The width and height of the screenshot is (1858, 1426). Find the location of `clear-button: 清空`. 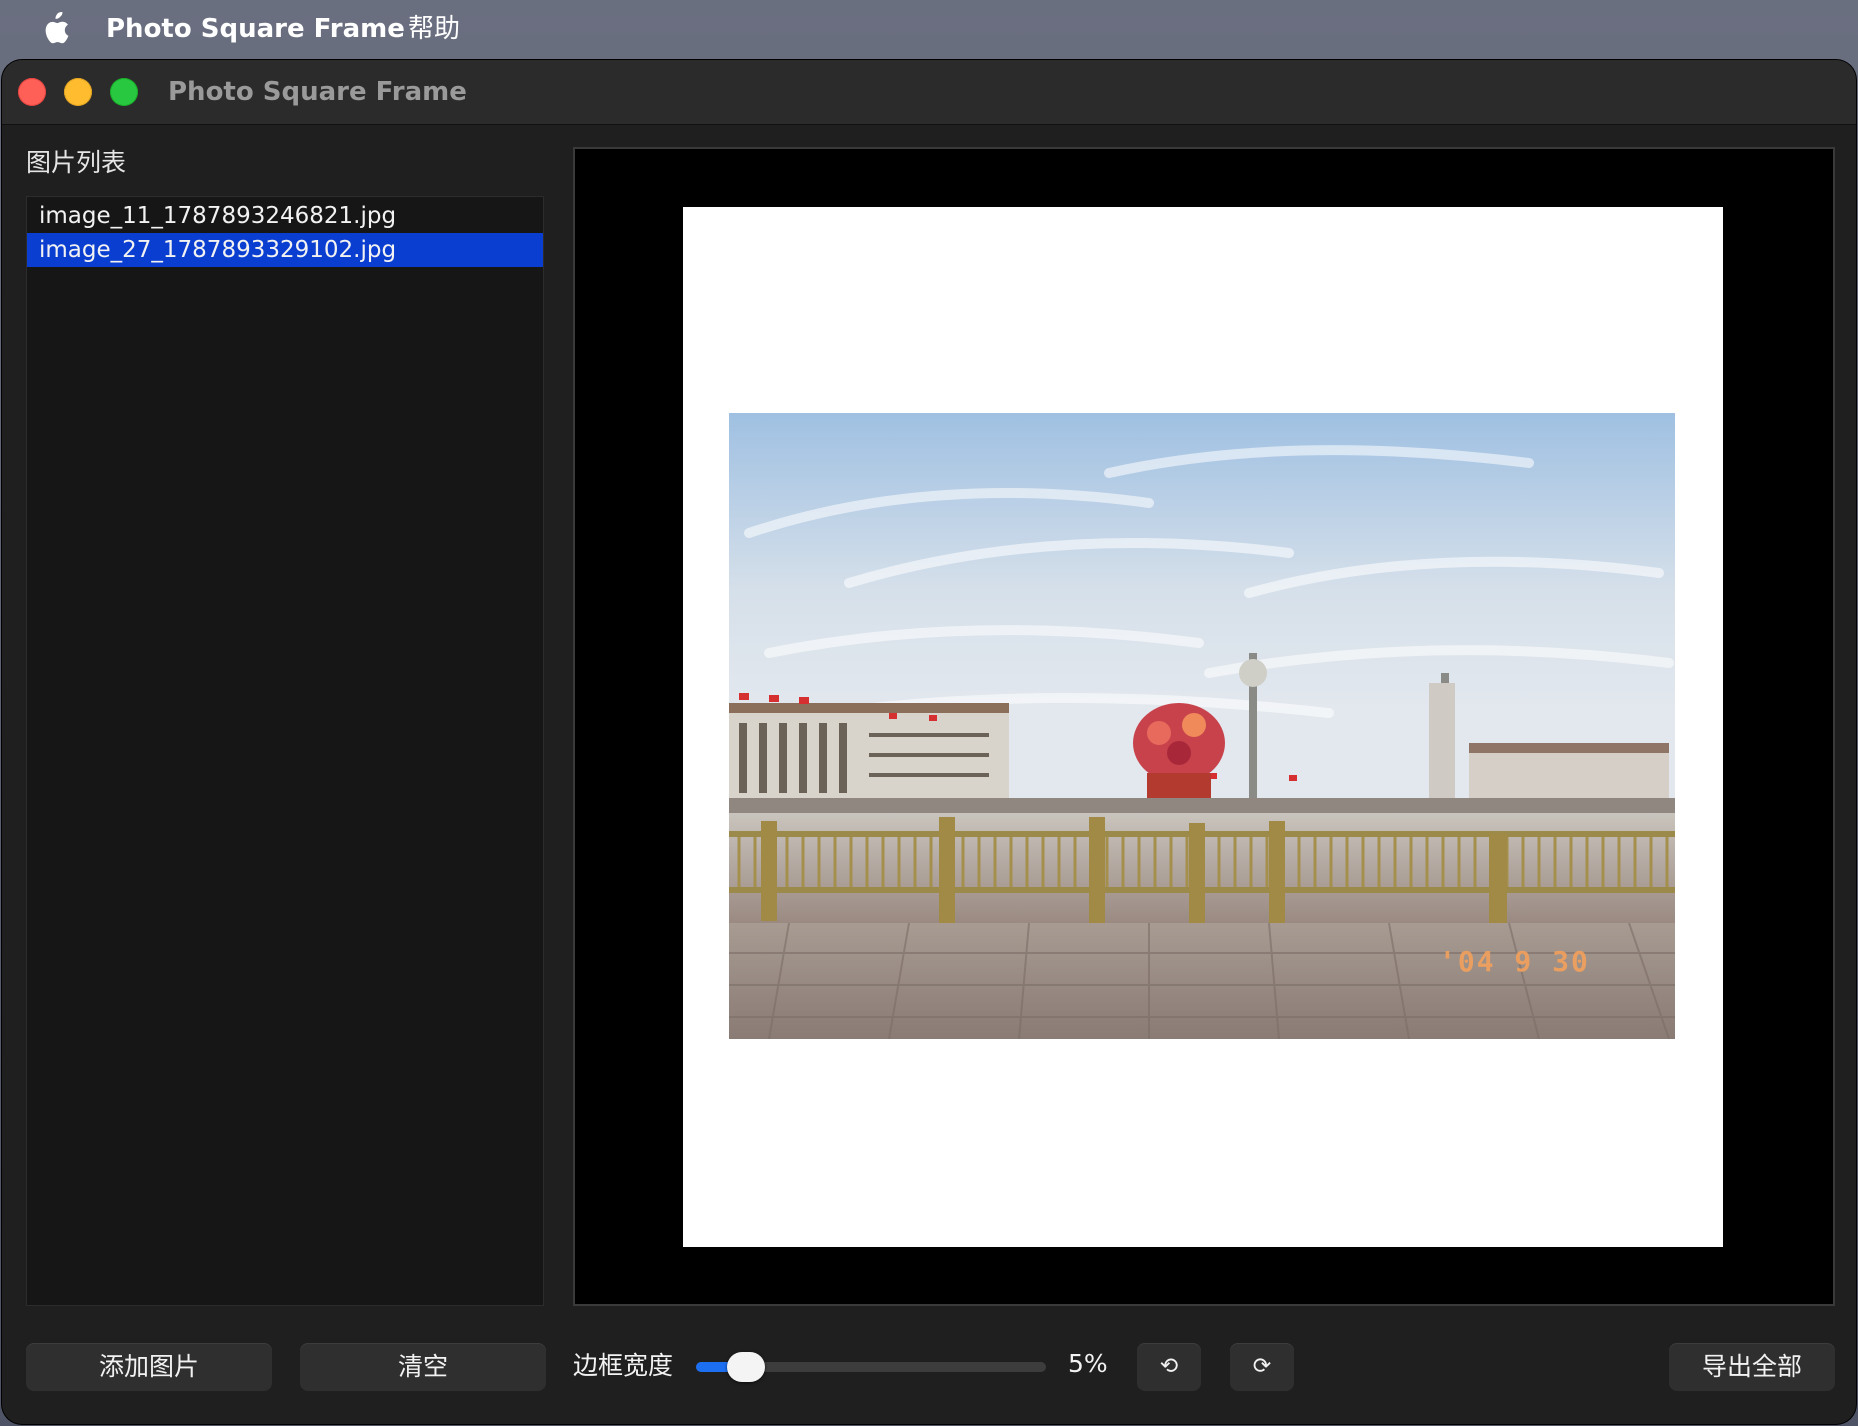

clear-button: 清空 is located at coordinates (423, 1367).